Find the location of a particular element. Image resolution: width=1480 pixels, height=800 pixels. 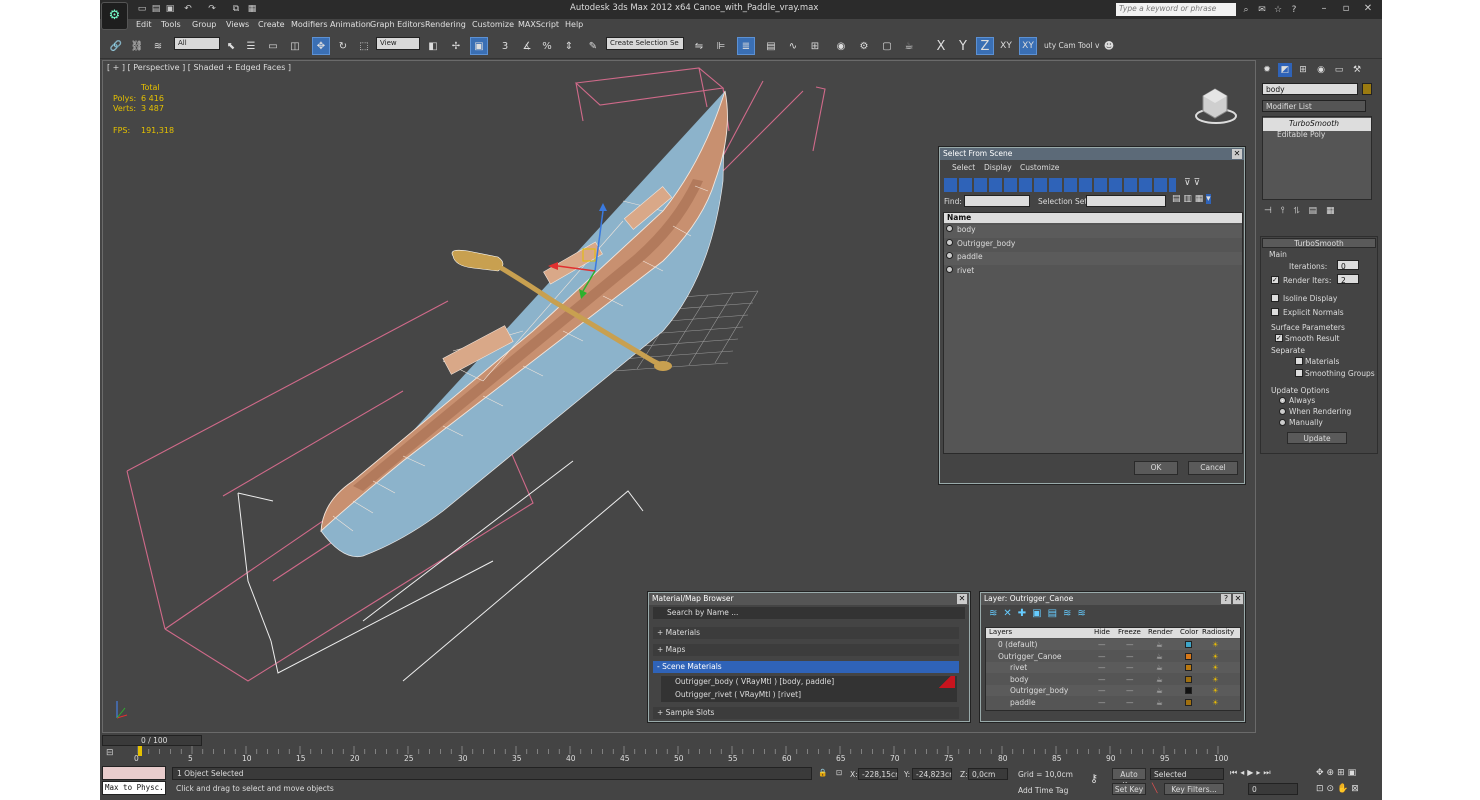

cam-tool-label: uty Cam Tool v is located at coordinates (1071, 45).